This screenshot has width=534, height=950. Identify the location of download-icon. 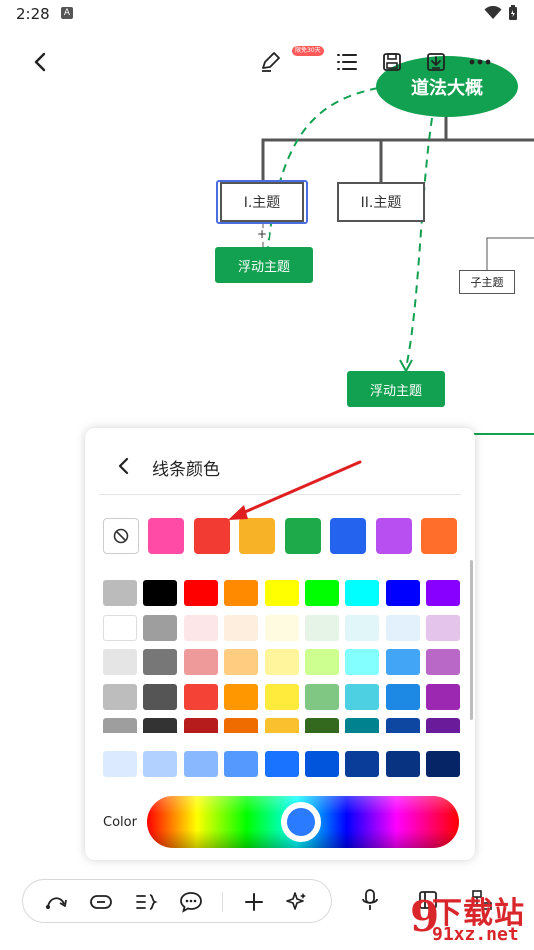
(436, 62).